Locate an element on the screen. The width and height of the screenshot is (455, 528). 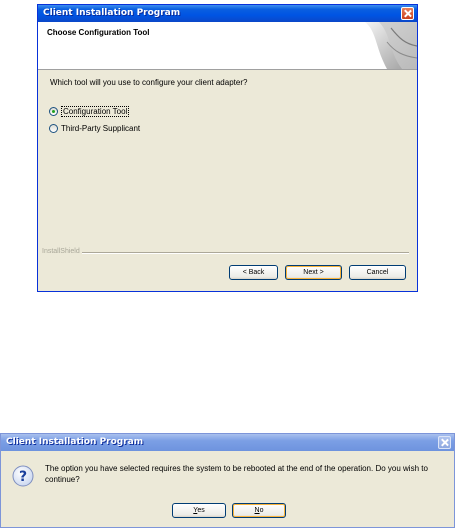
window-title: Client Installation Program is located at coordinates (112, 13).